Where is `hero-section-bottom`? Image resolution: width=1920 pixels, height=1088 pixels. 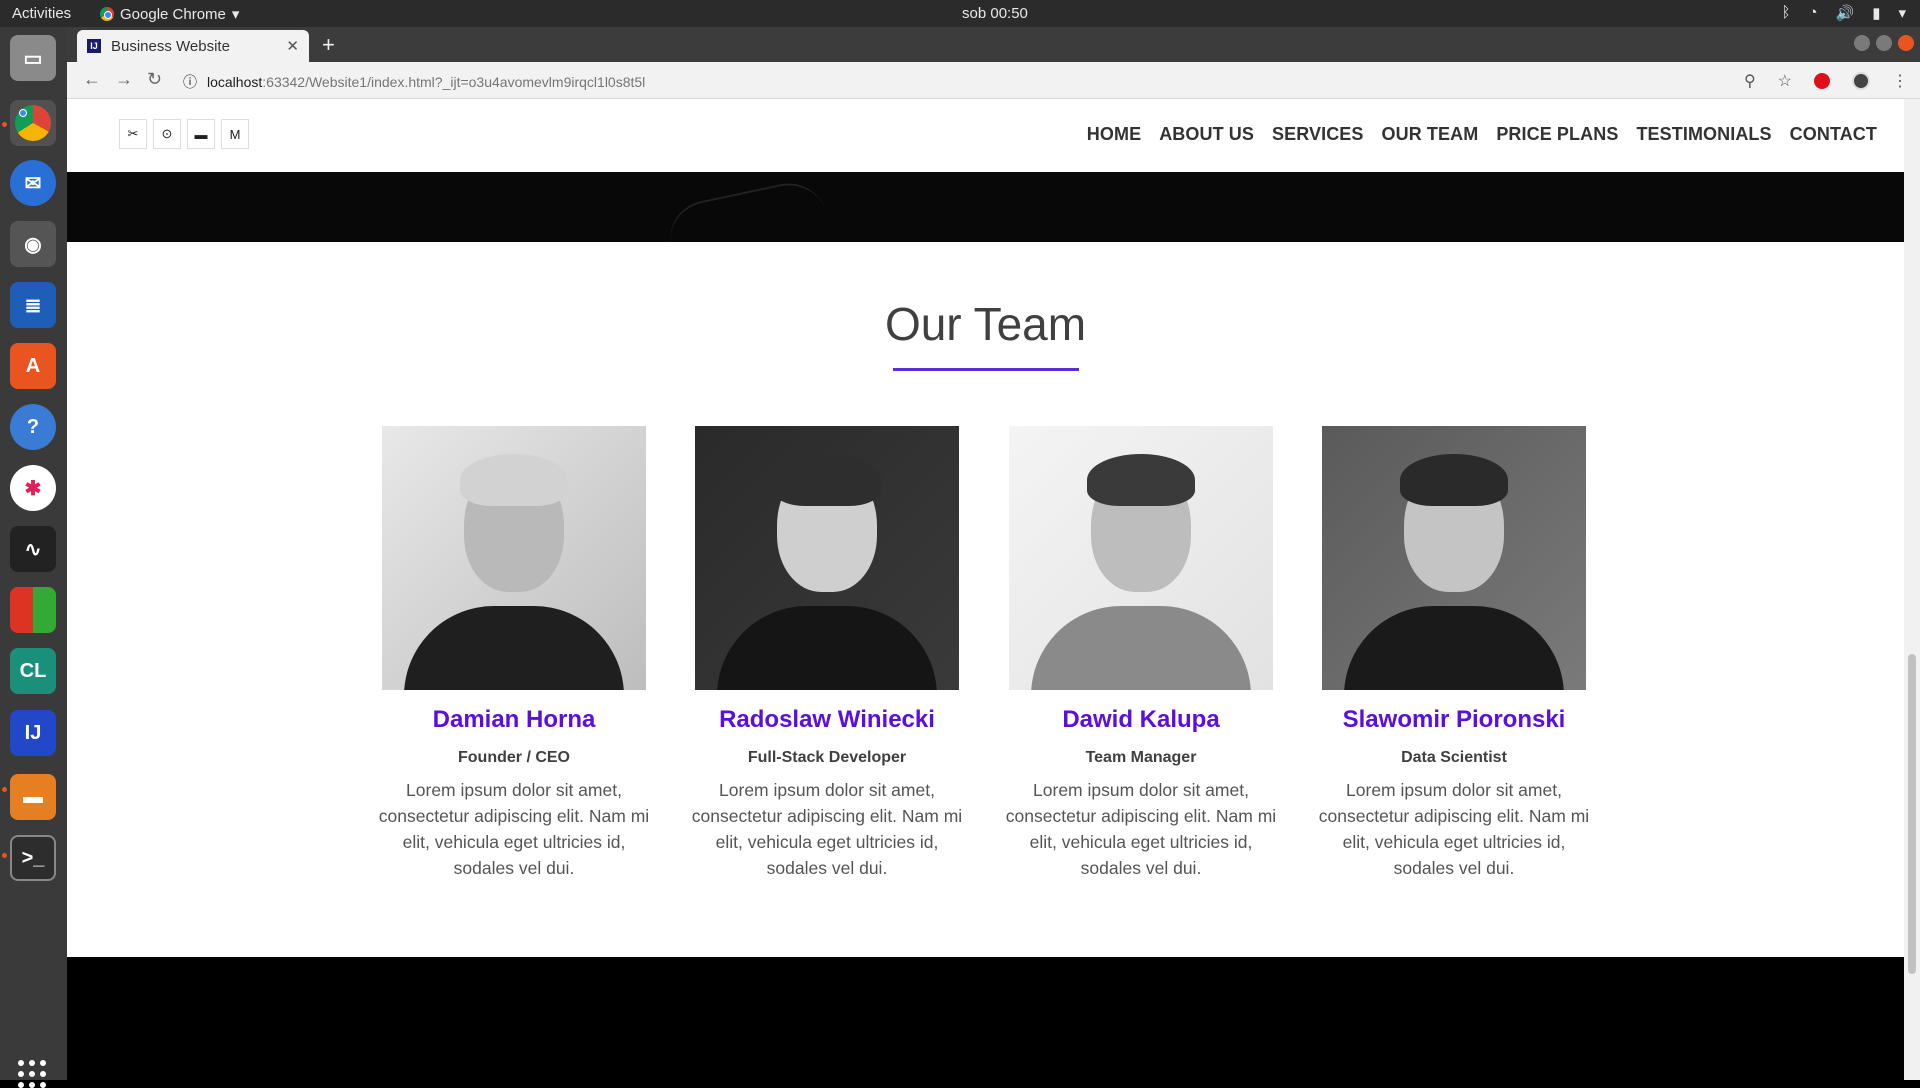
hero-section-bottom is located at coordinates (985, 220).